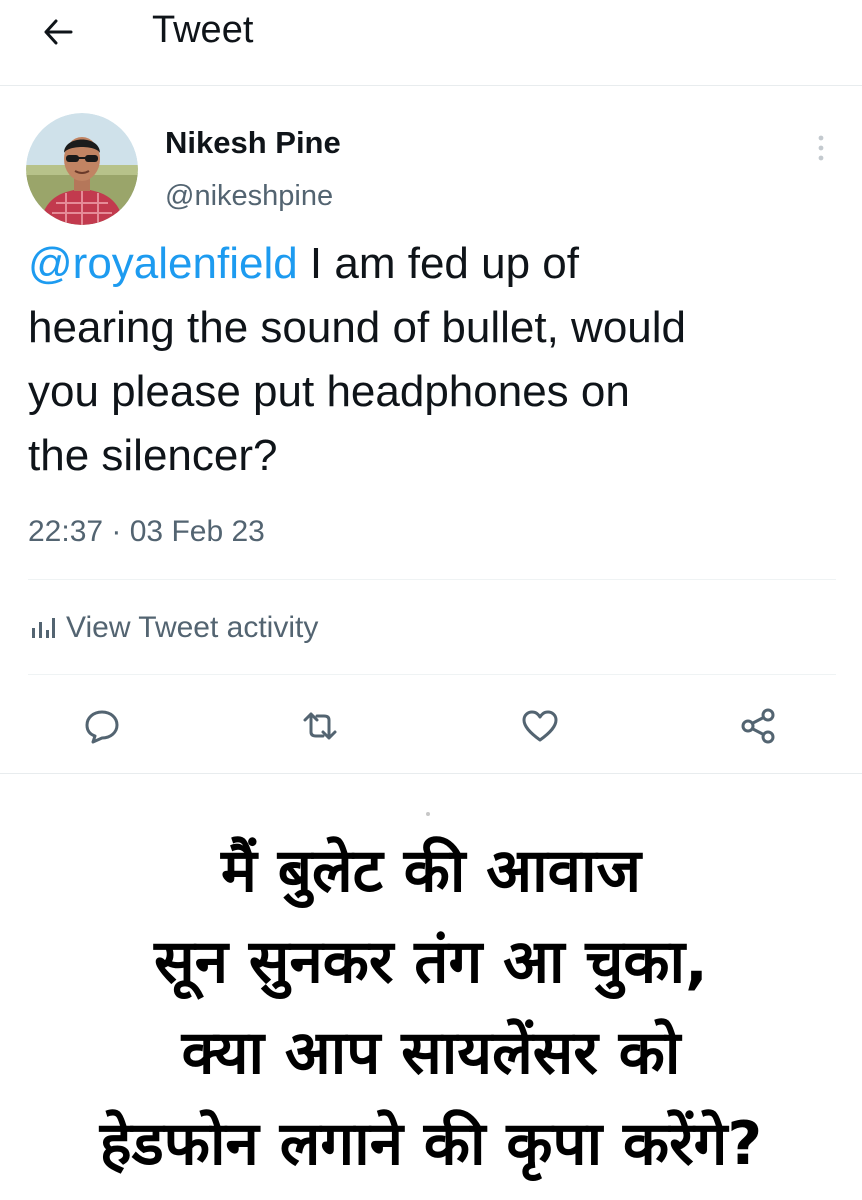 The image size is (862, 1200). I want to click on author-handle: @nikeshpine, so click(249, 196).